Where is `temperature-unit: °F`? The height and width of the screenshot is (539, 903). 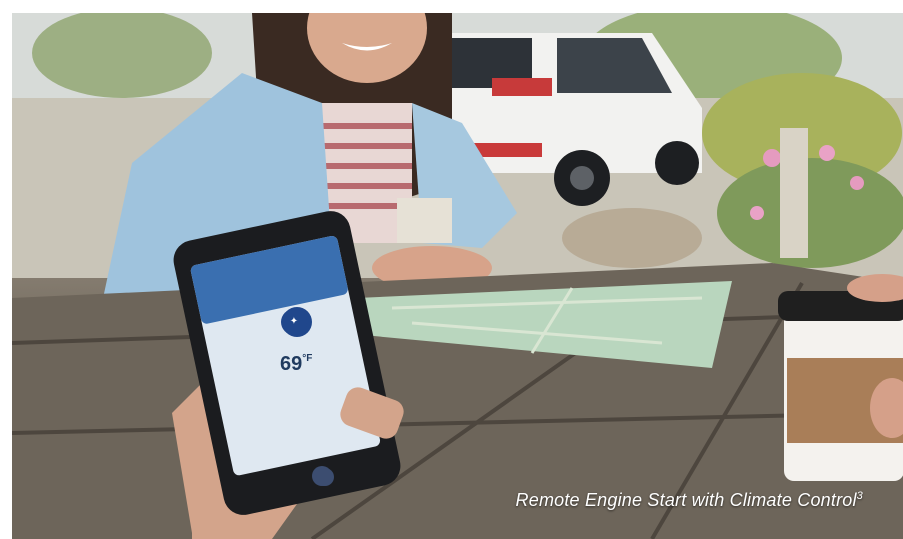 temperature-unit: °F is located at coordinates (307, 358).